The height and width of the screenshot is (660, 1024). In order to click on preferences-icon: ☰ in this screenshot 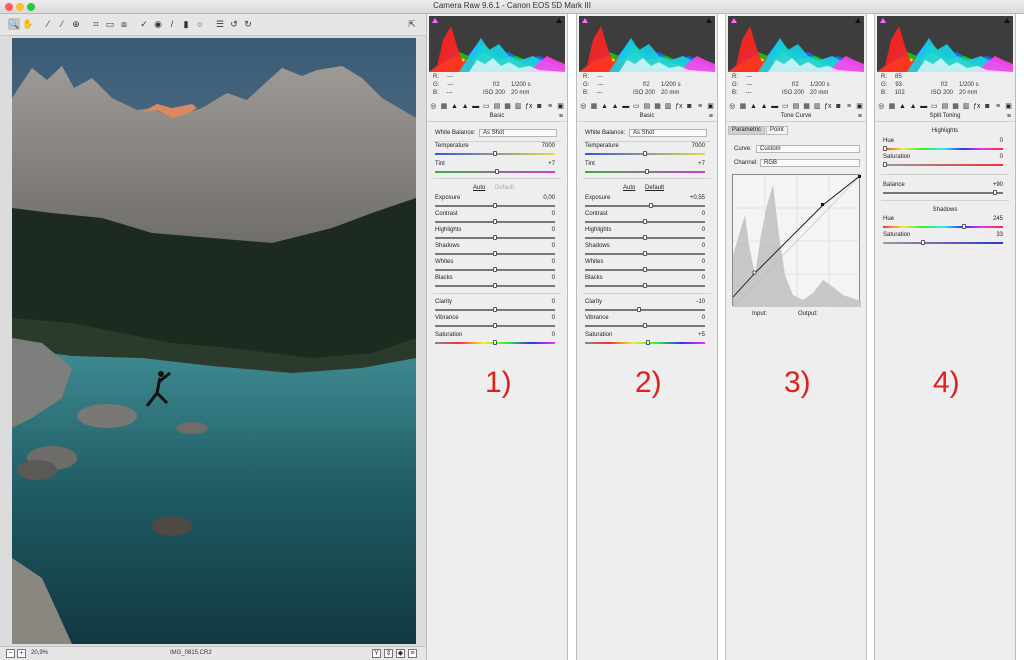, I will do `click(220, 24)`.